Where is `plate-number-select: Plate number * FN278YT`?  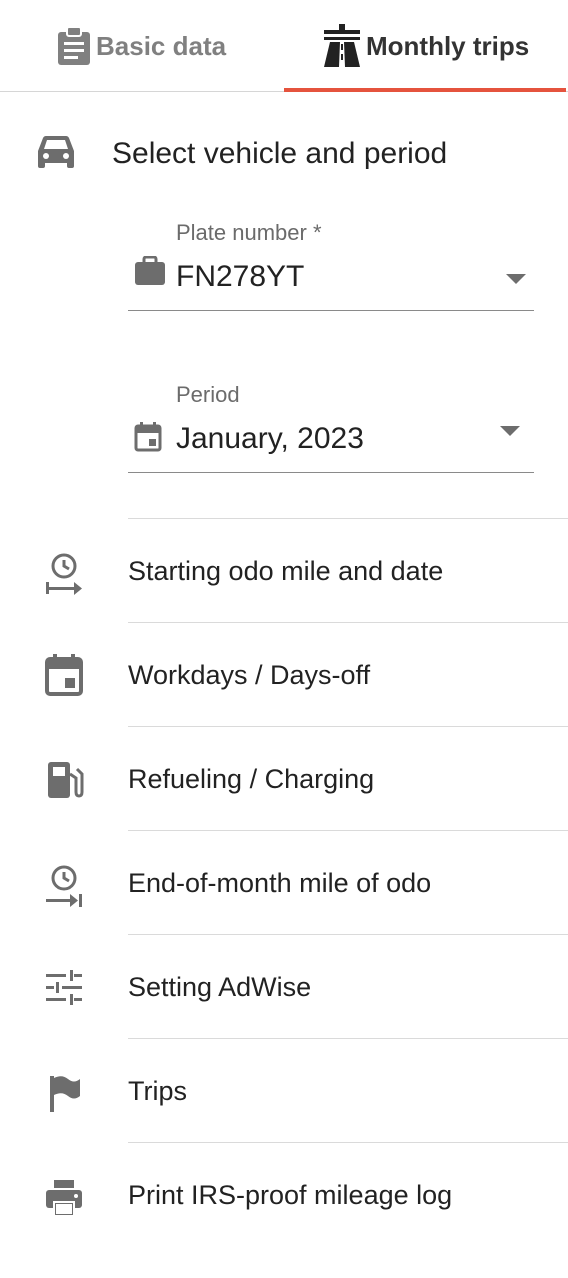
plate-number-select: Plate number * FN278YT is located at coordinates (331, 261).